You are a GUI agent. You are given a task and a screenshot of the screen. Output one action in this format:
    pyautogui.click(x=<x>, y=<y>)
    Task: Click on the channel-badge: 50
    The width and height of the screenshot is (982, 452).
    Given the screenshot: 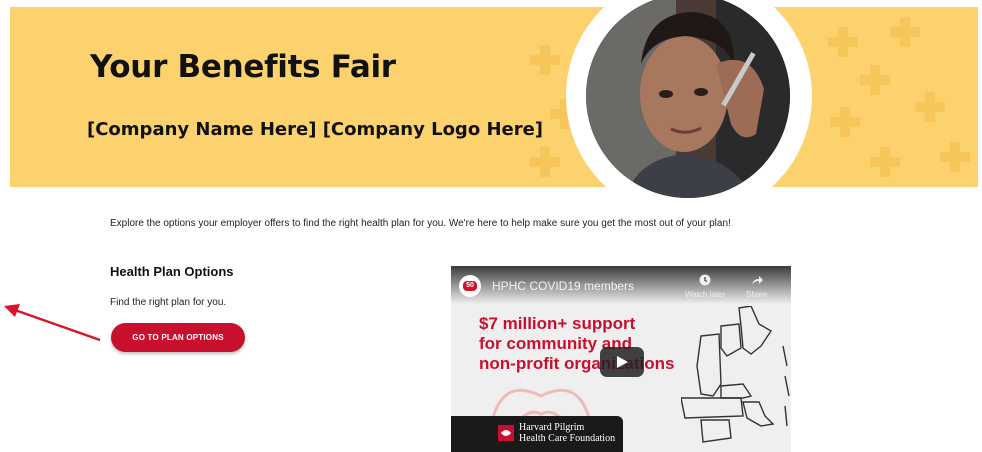 What is the action you would take?
    pyautogui.click(x=470, y=286)
    